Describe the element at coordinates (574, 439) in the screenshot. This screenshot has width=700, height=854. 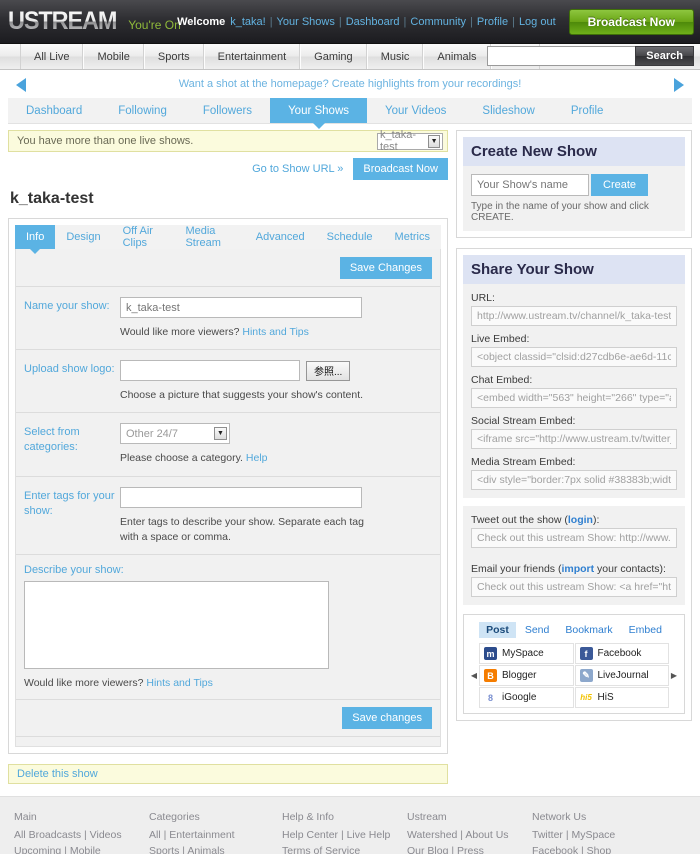
I see `social-stream-embed-input` at that location.